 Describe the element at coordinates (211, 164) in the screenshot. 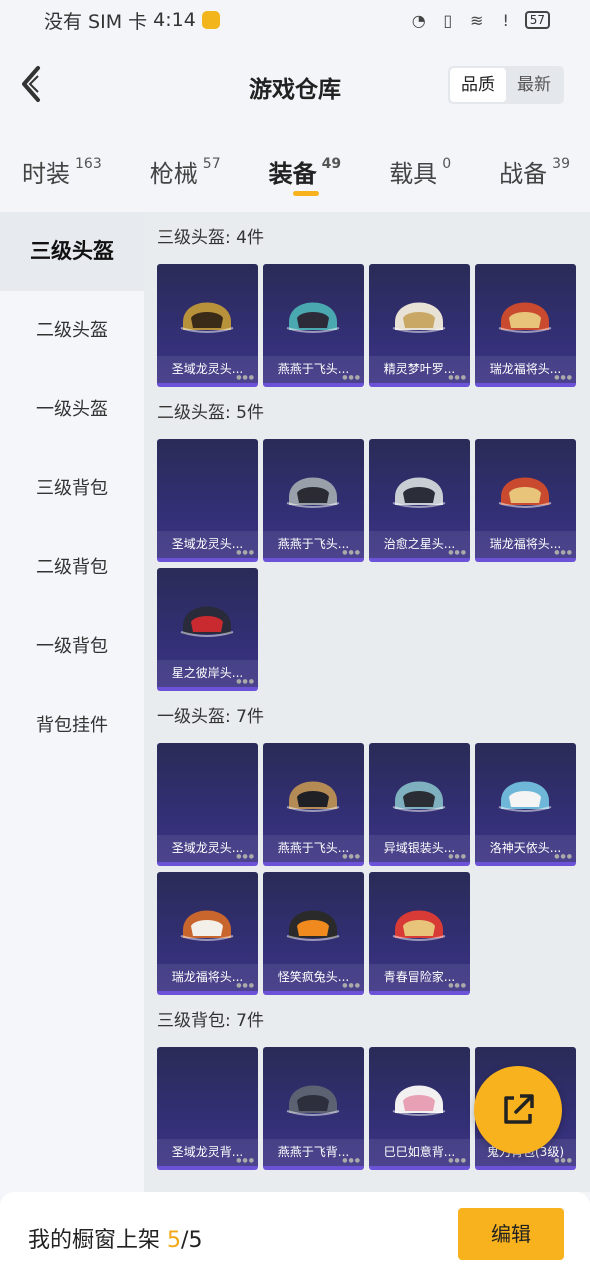

I see `tab-count: 57` at that location.